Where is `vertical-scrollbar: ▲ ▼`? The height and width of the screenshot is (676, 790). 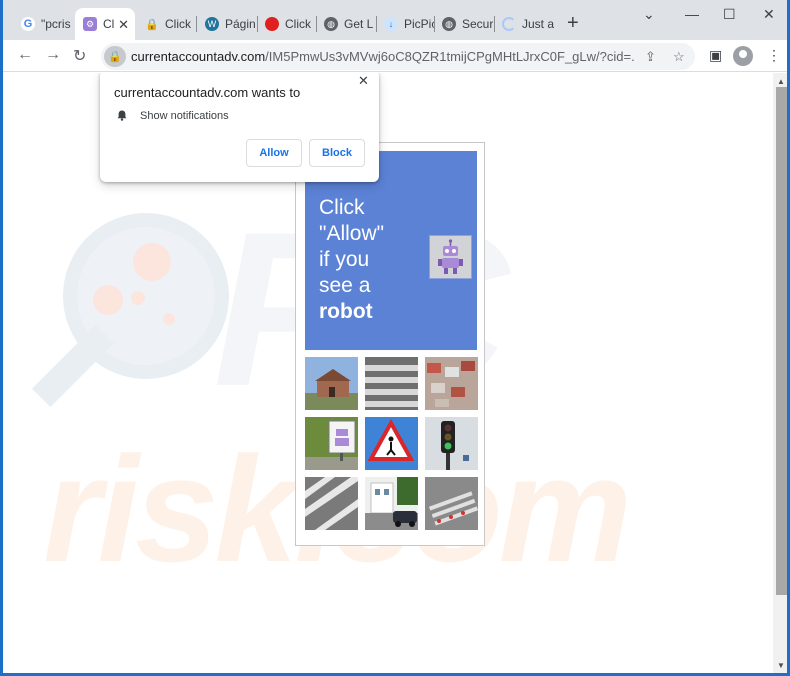 vertical-scrollbar: ▲ ▼ is located at coordinates (780, 373).